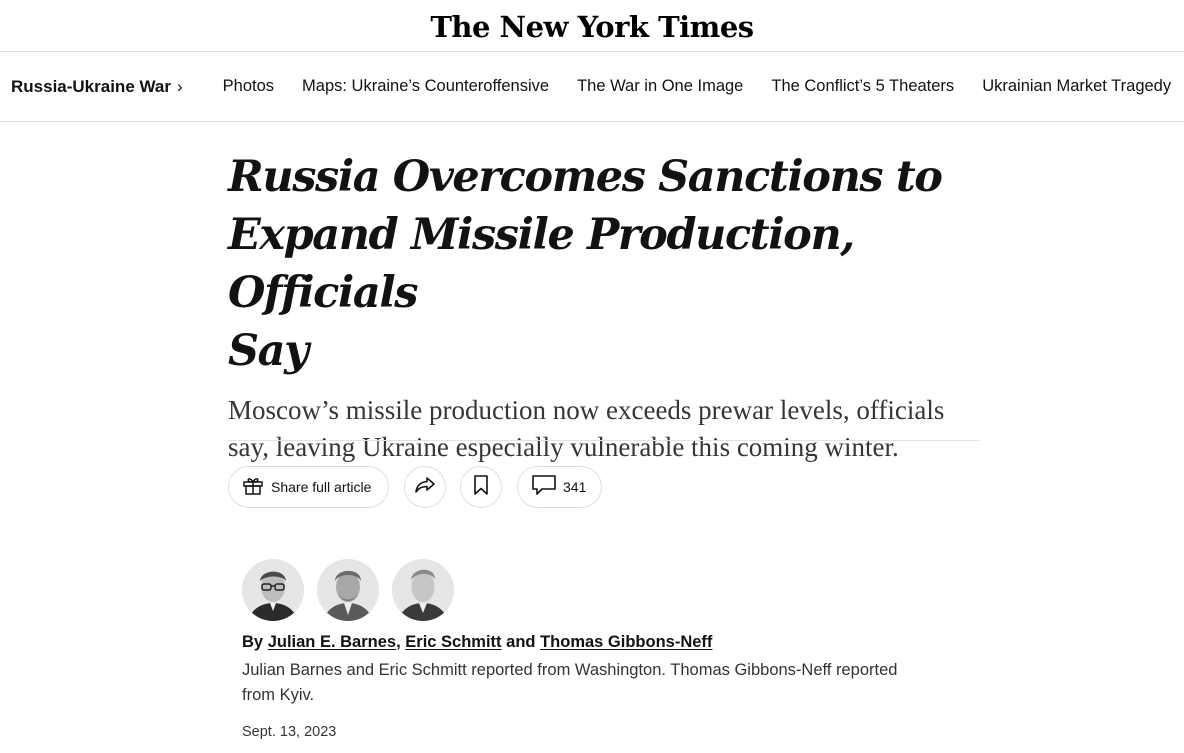  Describe the element at coordinates (332, 642) in the screenshot. I see `author-link-julian-barnes: Julian E. Barnes` at that location.